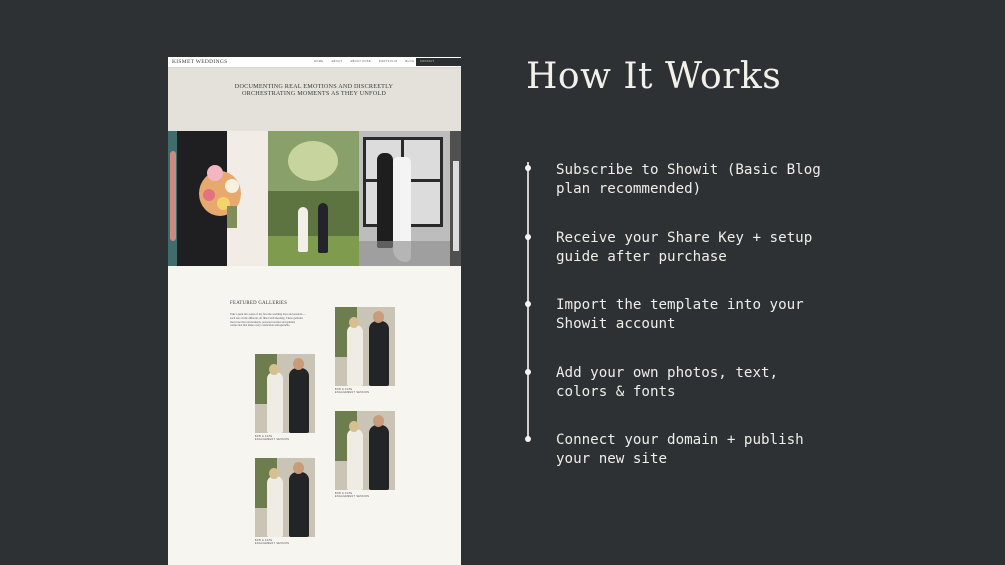 The height and width of the screenshot is (565, 1005). I want to click on photo-sliver-left, so click(172, 198).